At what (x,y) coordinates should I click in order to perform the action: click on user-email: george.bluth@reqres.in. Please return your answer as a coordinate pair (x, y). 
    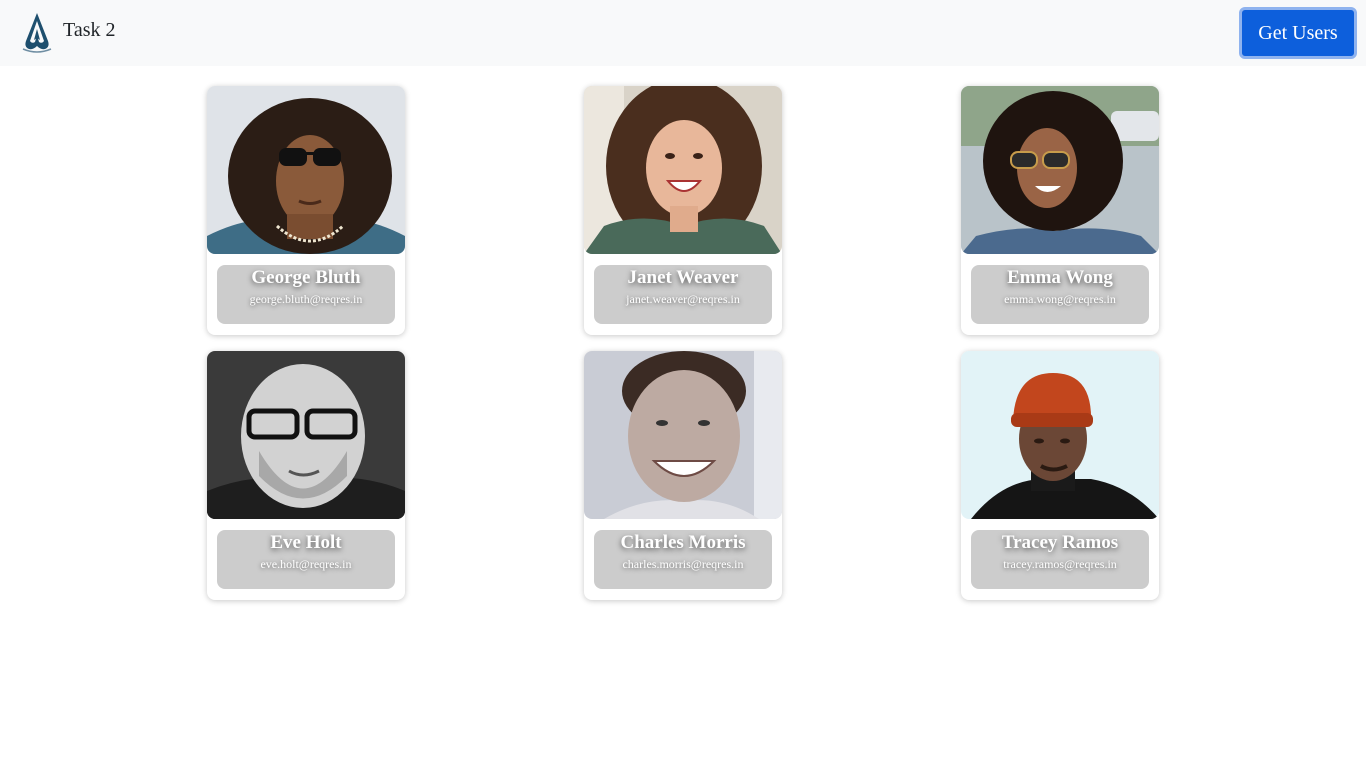
    Looking at the image, I should click on (306, 299).